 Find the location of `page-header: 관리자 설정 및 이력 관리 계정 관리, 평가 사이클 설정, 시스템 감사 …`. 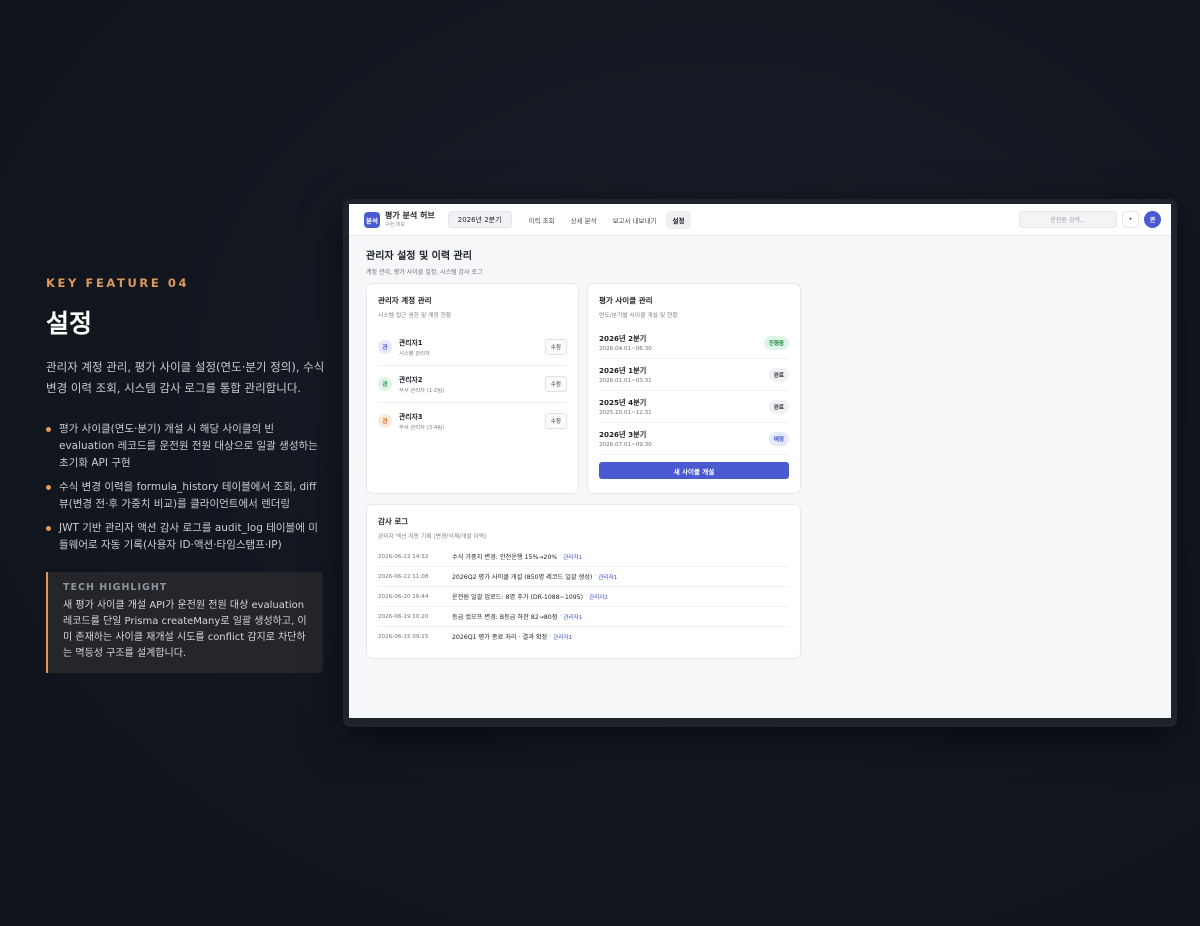

page-header: 관리자 설정 및 이력 관리 계정 관리, 평가 사이클 설정, 시스템 감사 … is located at coordinates (760, 261).